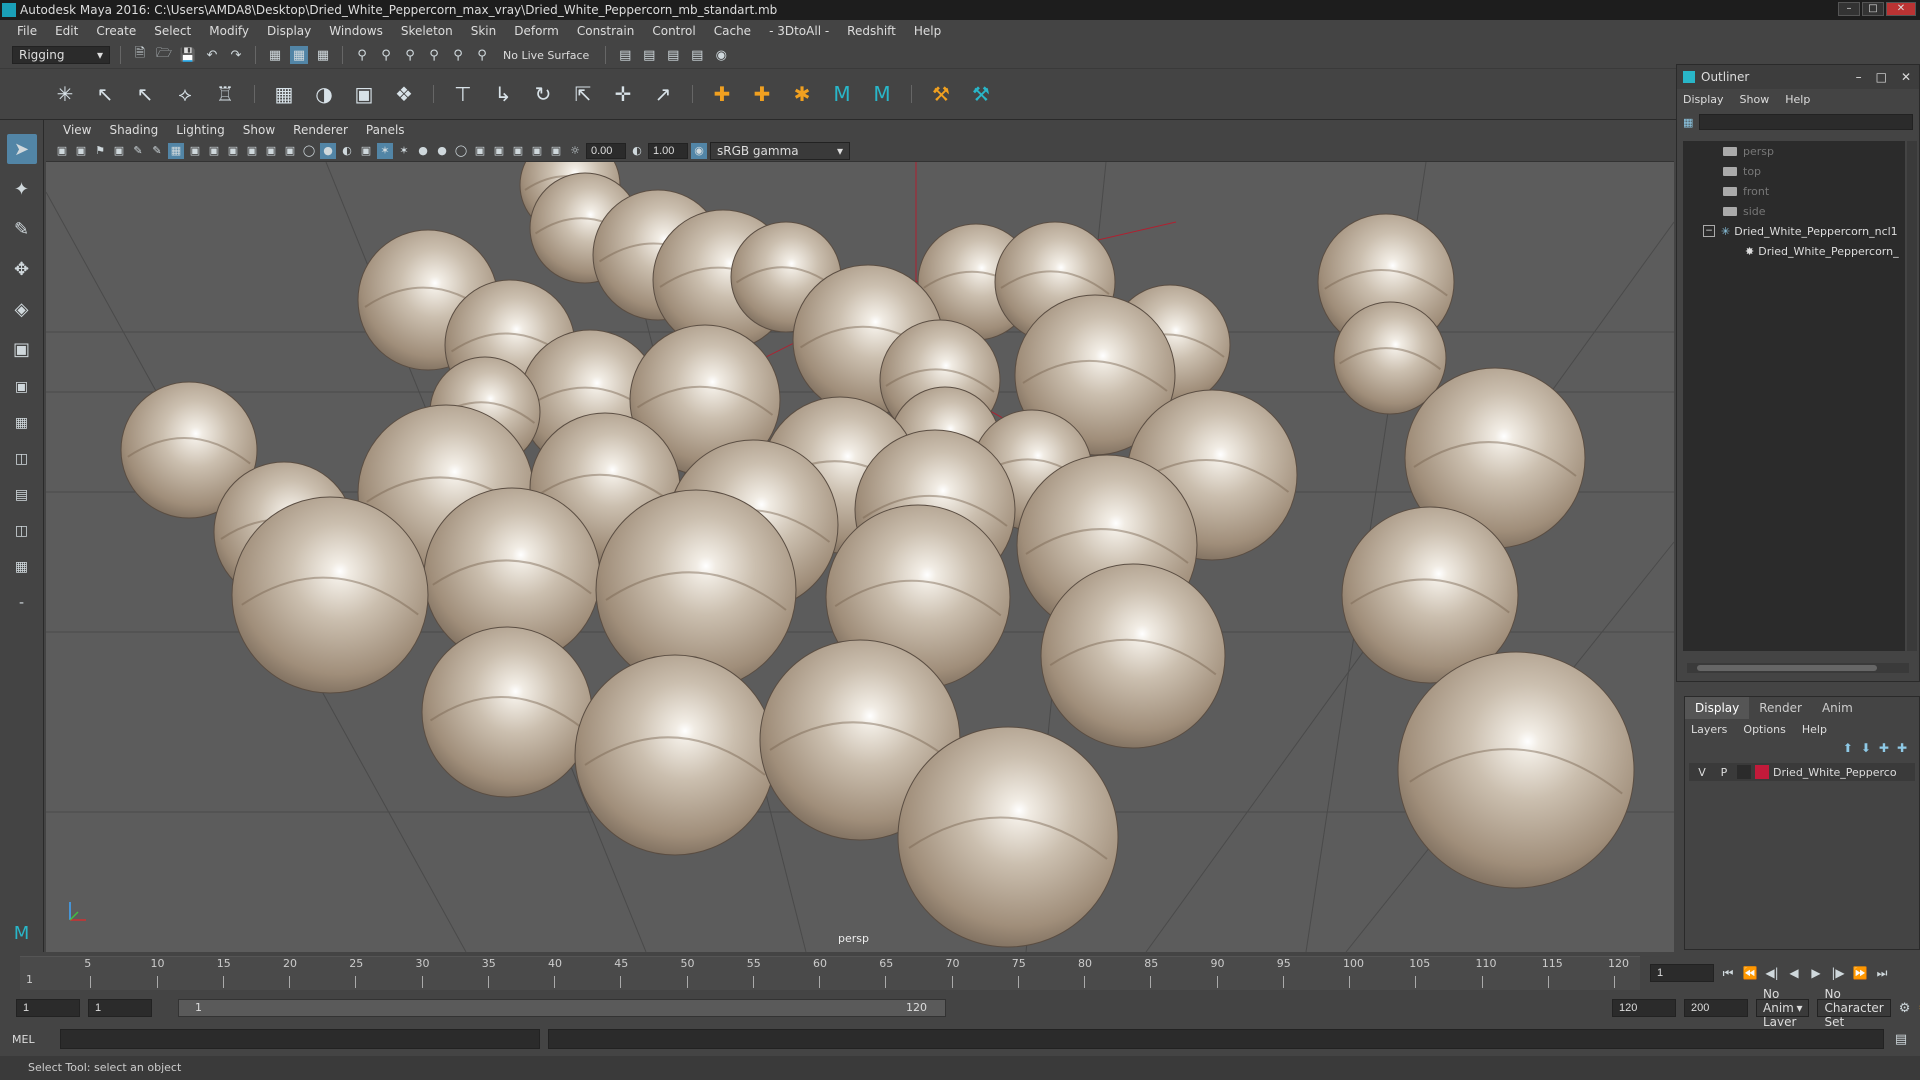  I want to click on layout-outliner-icon: ▤, so click(22, 495).